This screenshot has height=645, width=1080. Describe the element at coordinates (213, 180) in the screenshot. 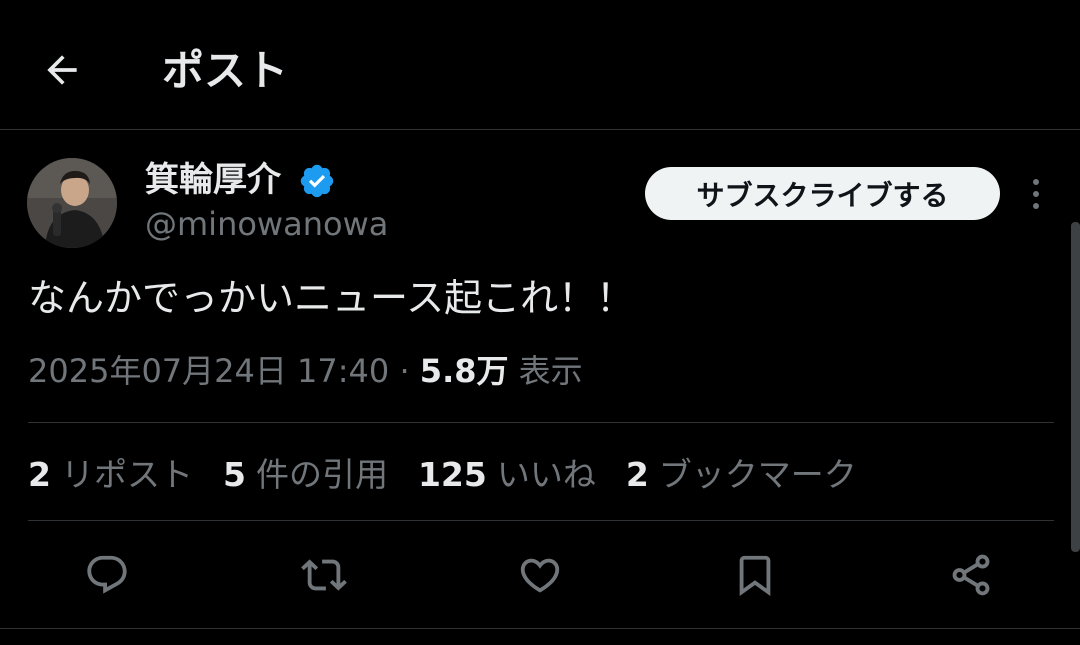

I see `author-name: 箕輪厚介` at that location.